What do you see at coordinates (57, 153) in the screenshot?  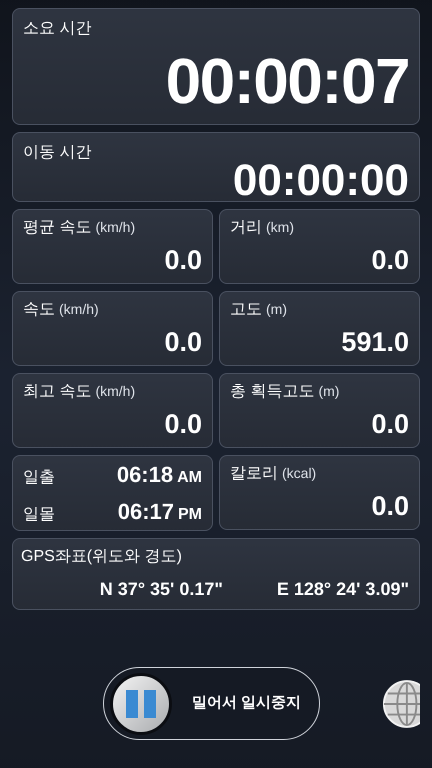 I see `moving-time-label: 이동 시간` at bounding box center [57, 153].